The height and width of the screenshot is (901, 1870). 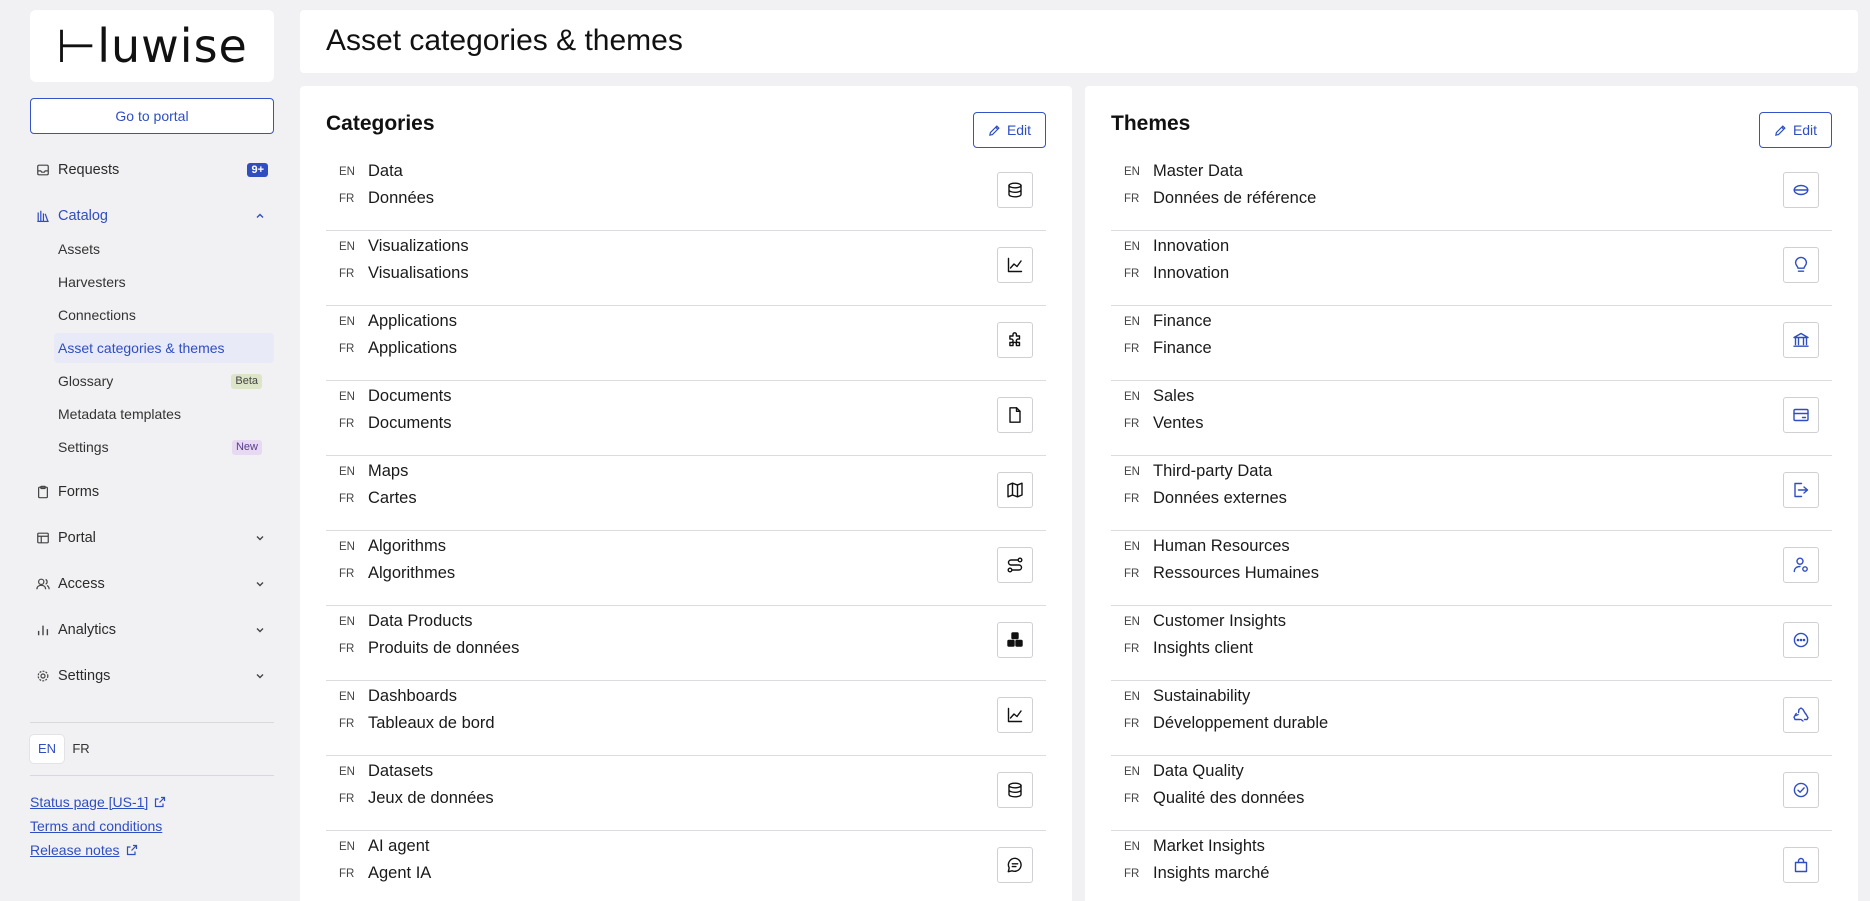 What do you see at coordinates (152, 170) in the screenshot?
I see `nav-requests: Requests 9+` at bounding box center [152, 170].